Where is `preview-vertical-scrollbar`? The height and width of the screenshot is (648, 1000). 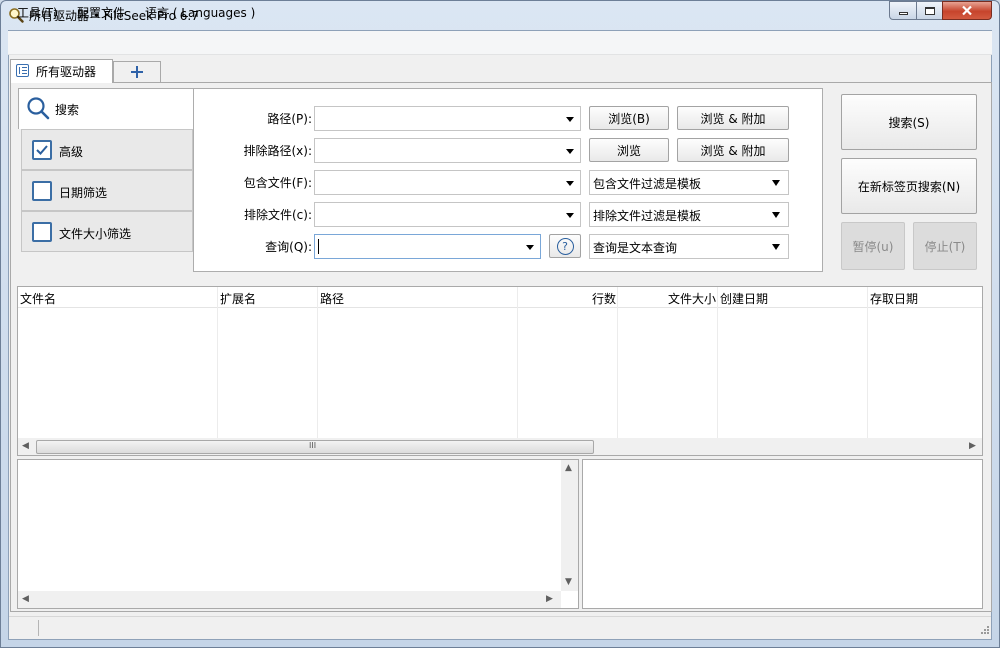
preview-vertical-scrollbar is located at coordinates (569, 525).